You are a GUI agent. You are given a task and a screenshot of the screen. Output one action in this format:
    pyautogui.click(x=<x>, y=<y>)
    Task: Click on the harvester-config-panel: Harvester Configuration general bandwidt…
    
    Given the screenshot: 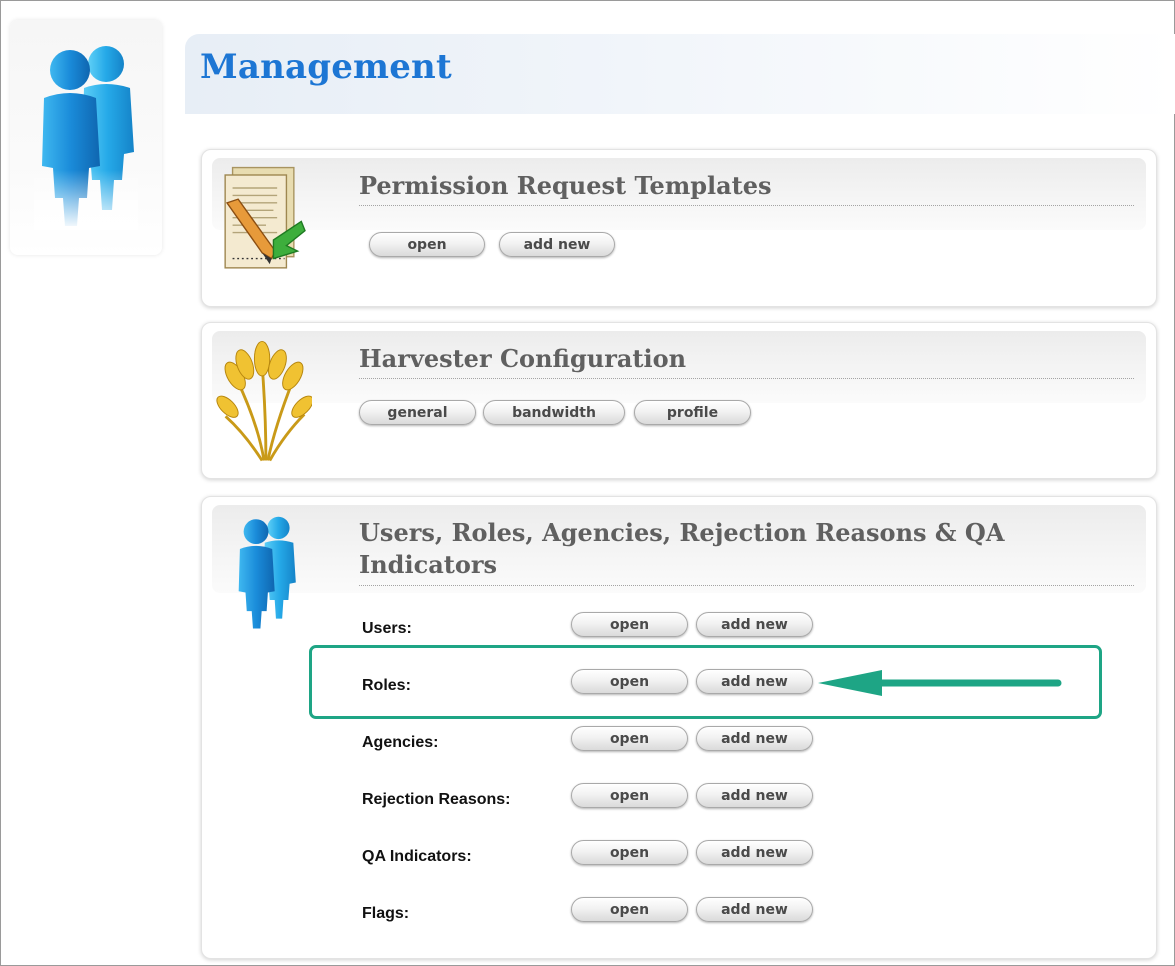 What is the action you would take?
    pyautogui.click(x=679, y=400)
    